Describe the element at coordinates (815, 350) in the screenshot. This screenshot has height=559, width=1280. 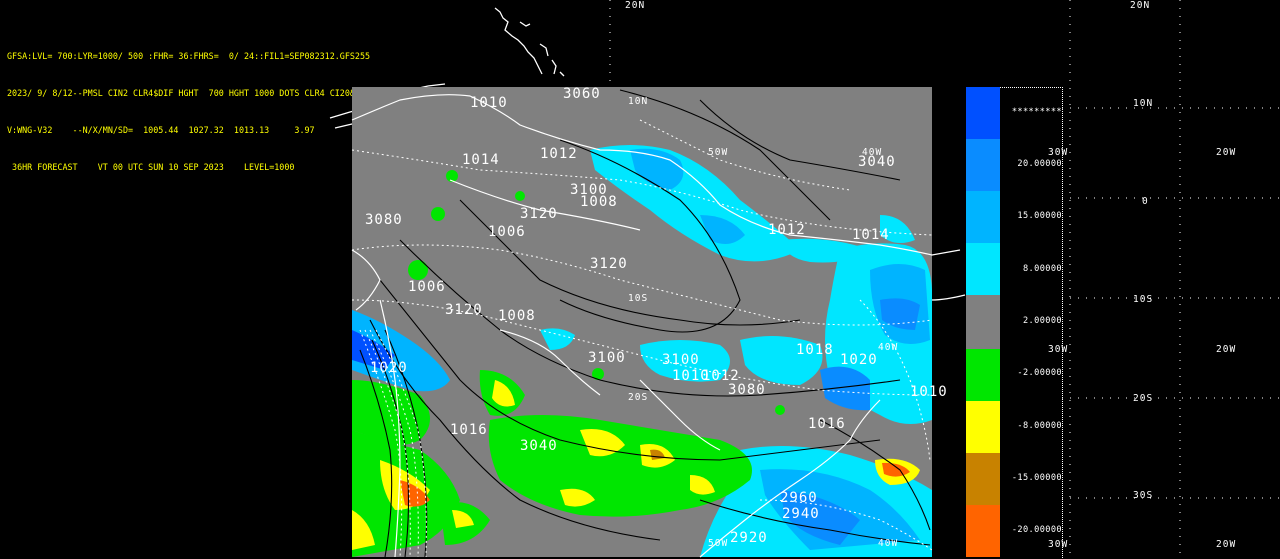
I see `contour-label: 1018` at that location.